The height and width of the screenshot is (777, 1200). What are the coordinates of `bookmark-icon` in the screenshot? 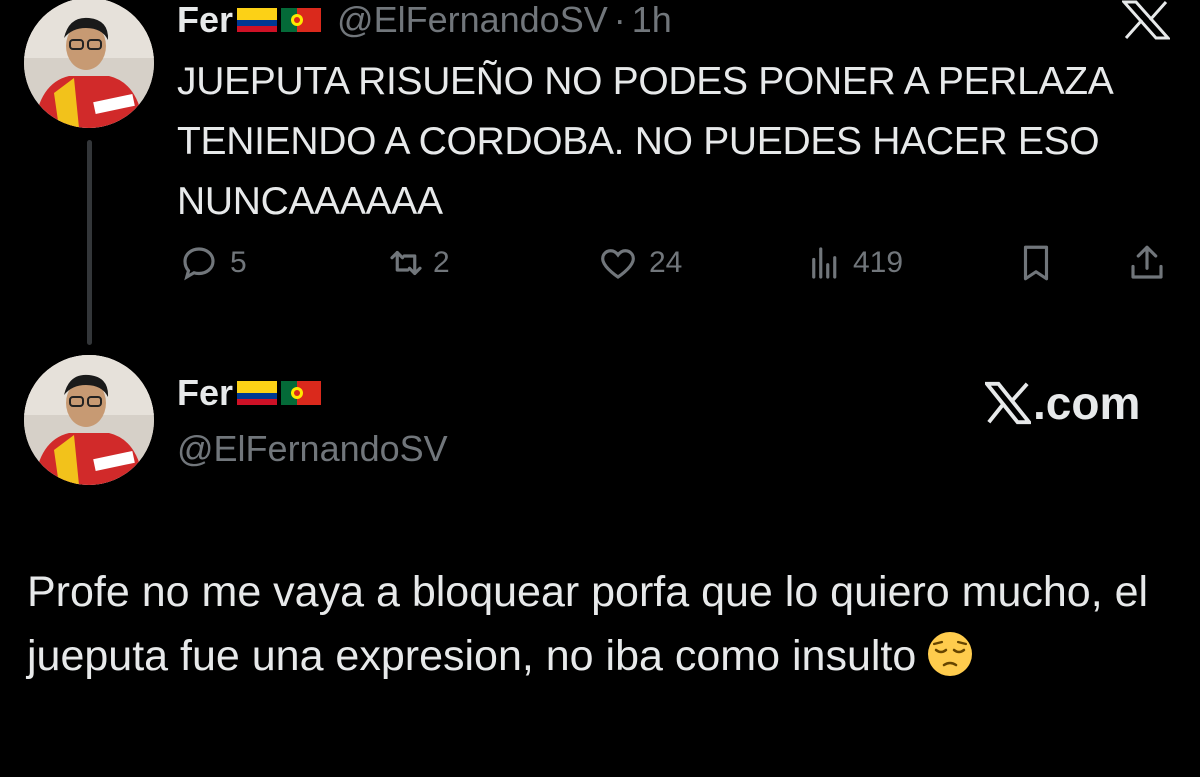 It's located at (1036, 263).